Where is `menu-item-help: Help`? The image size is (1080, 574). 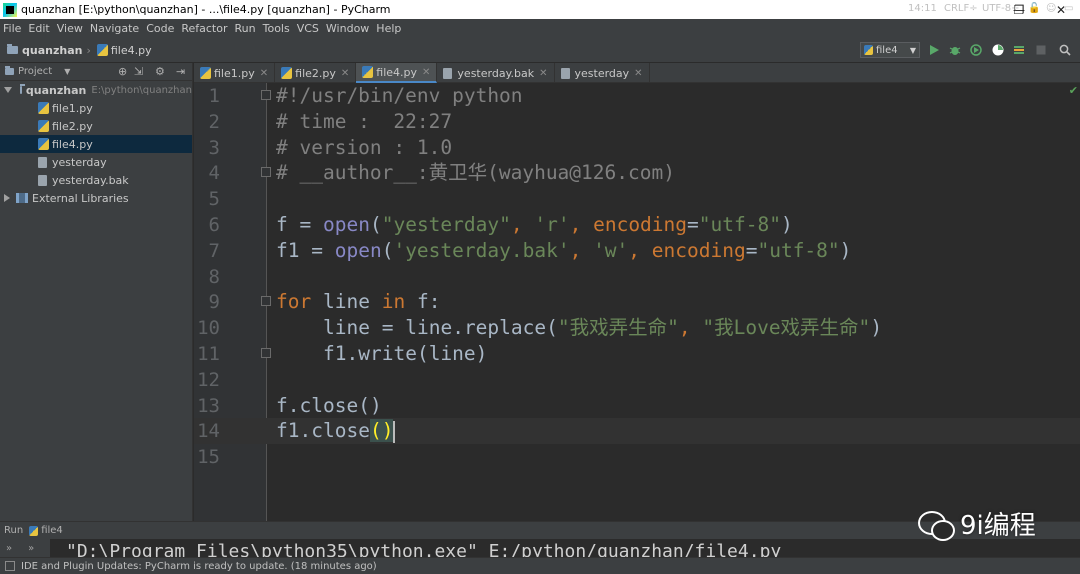
menu-item-help: Help is located at coordinates (388, 28).